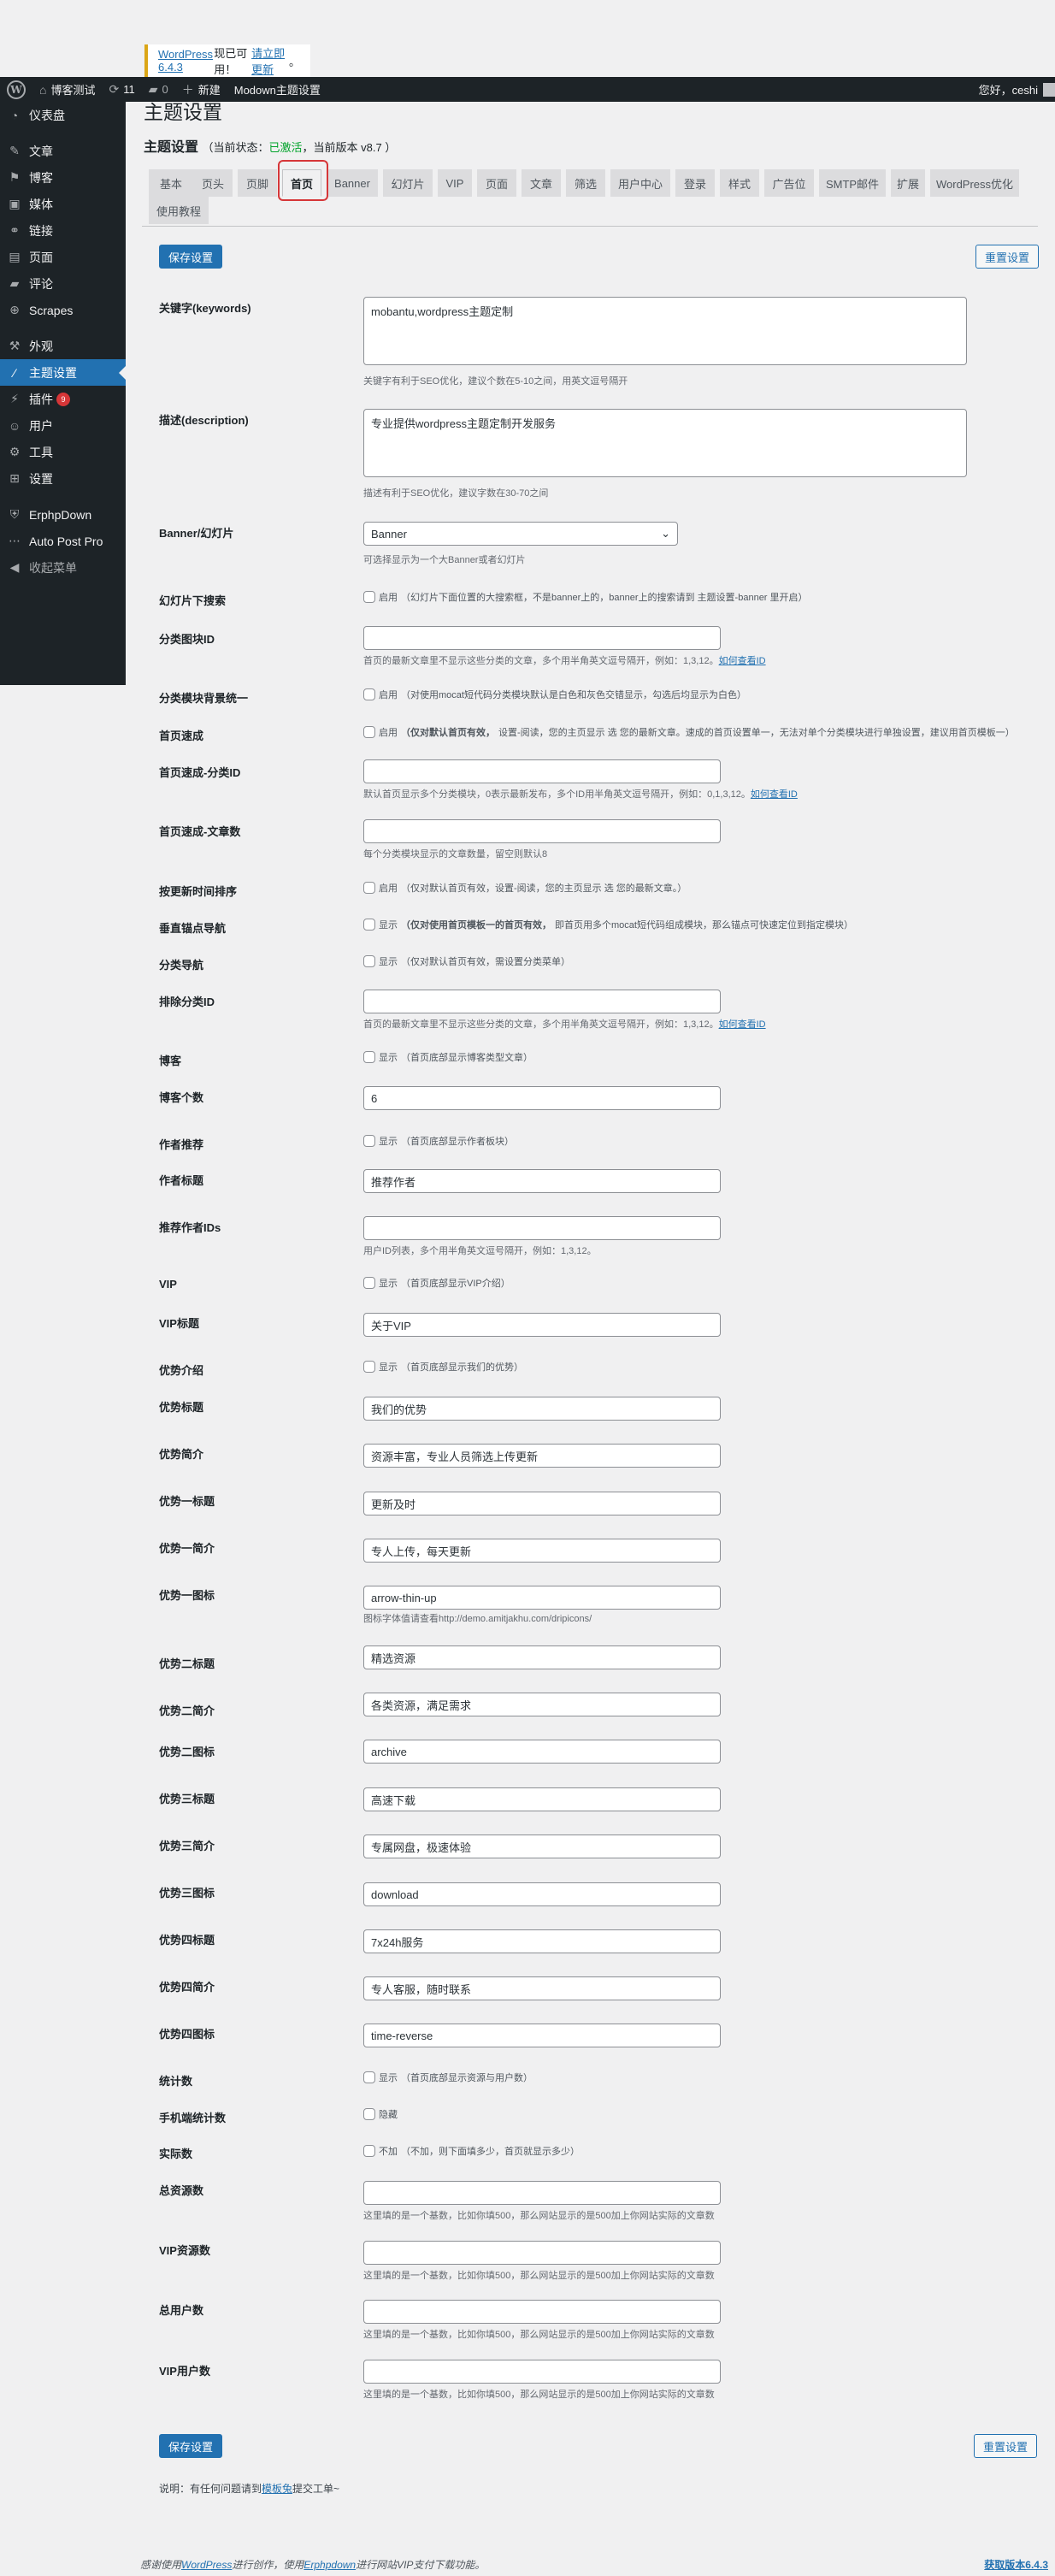 The image size is (1055, 2576). I want to click on home-quick-checkbox, so click(369, 732).